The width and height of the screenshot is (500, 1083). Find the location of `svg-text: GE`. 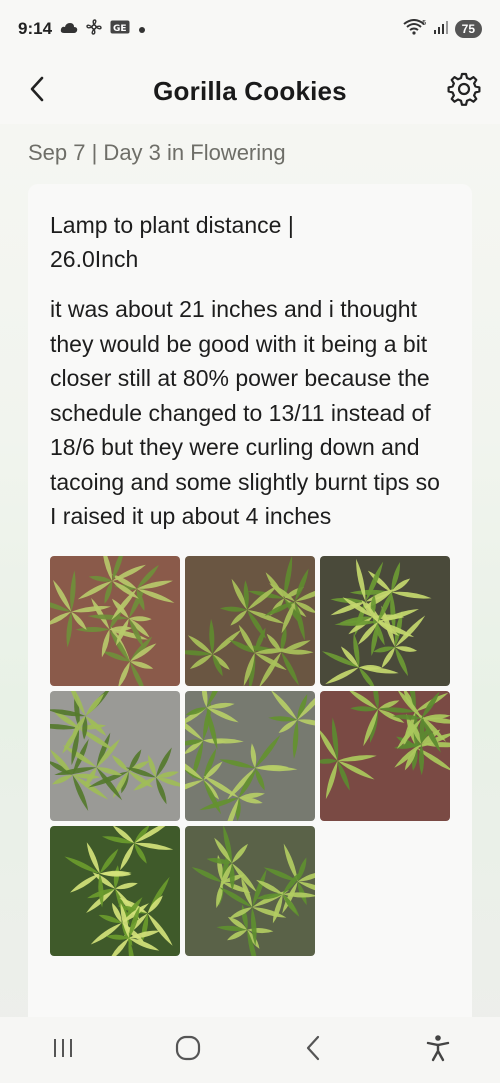

svg-text: GE is located at coordinates (120, 29).